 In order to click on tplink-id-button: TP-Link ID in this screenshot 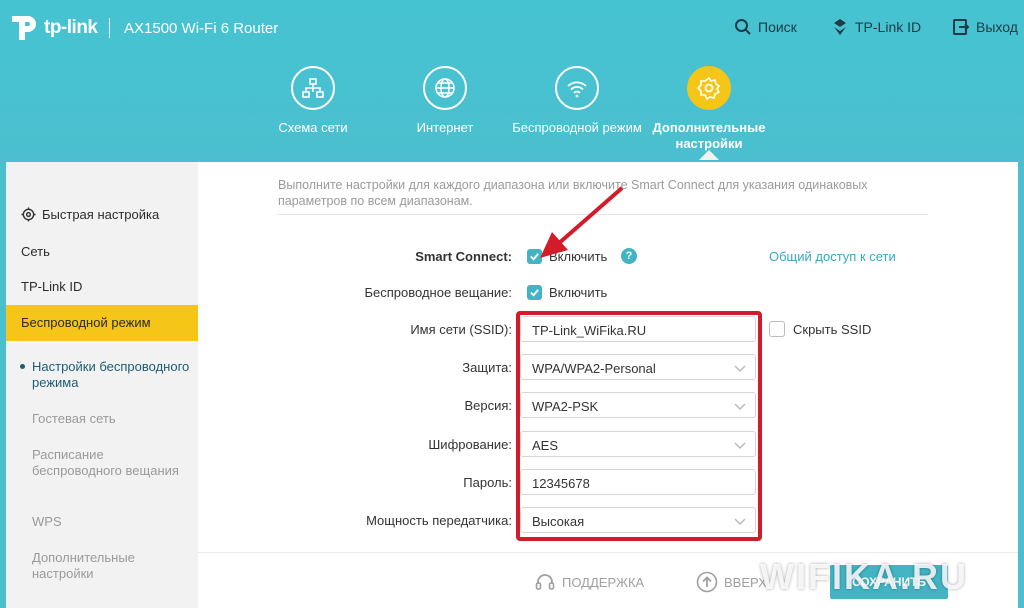, I will do `click(876, 27)`.